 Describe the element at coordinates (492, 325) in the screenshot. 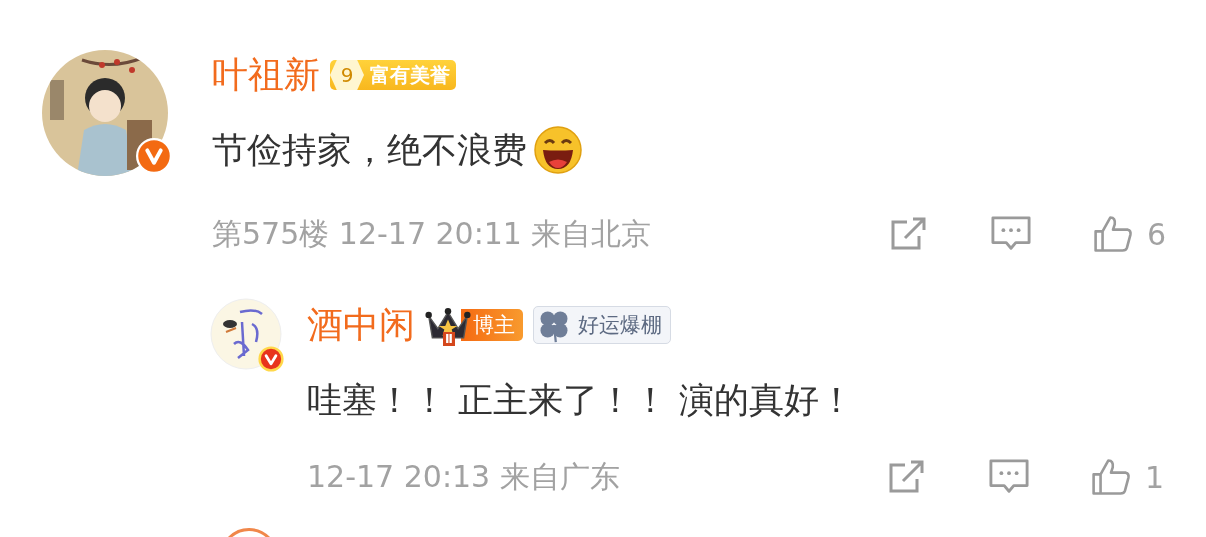

I see `host-badge: 博主` at that location.